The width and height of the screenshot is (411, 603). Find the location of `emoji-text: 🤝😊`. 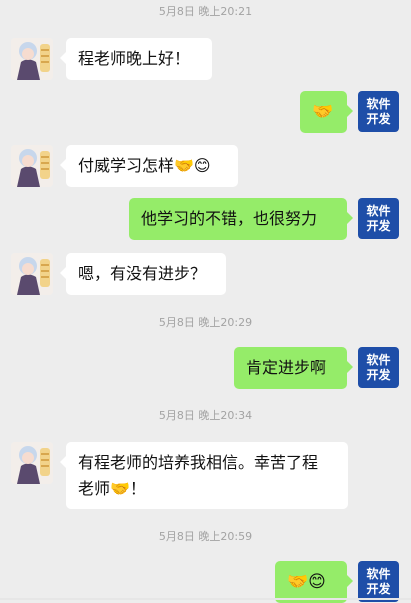

emoji-text: 🤝😊 is located at coordinates (306, 582).